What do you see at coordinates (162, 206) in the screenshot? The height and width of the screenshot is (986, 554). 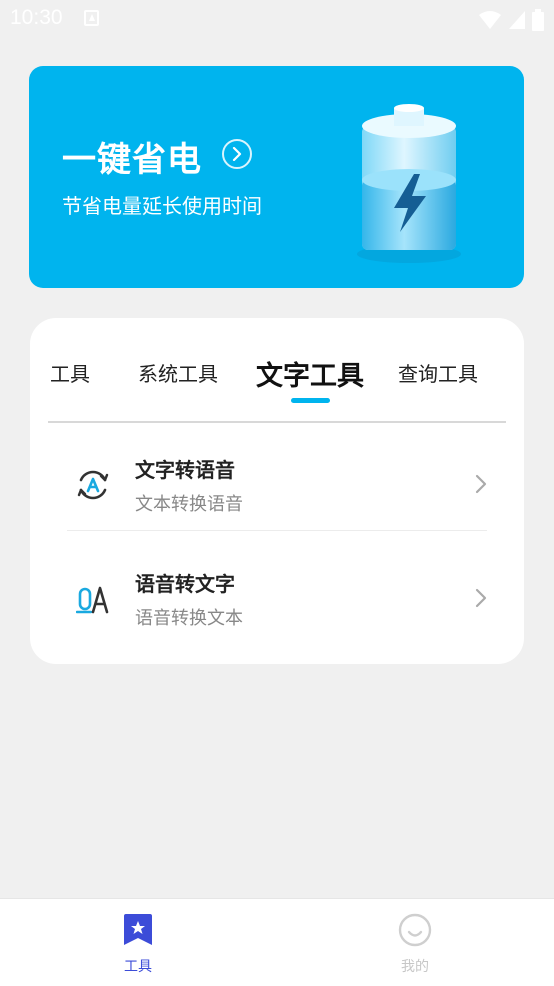 I see `banner-subtitle: 节省电量延长使用时间` at bounding box center [162, 206].